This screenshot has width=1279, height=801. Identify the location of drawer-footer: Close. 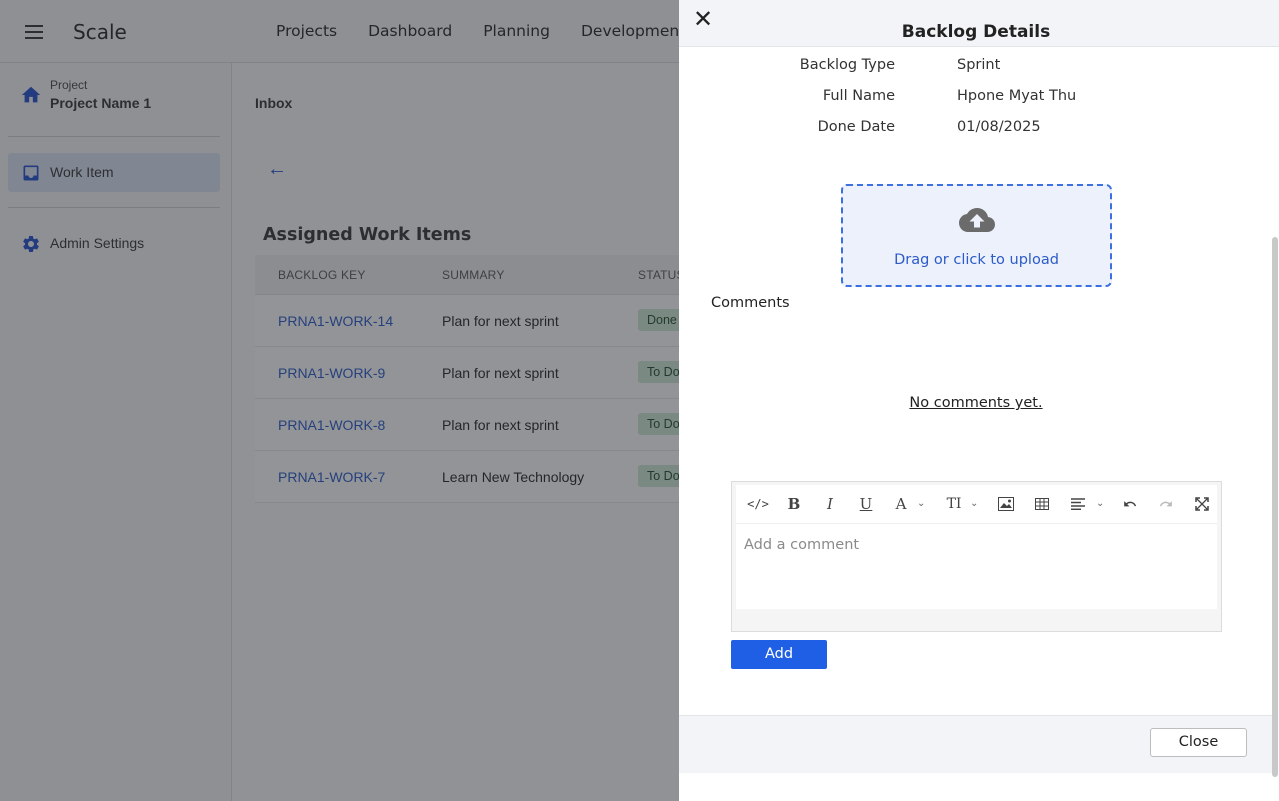
(976, 744).